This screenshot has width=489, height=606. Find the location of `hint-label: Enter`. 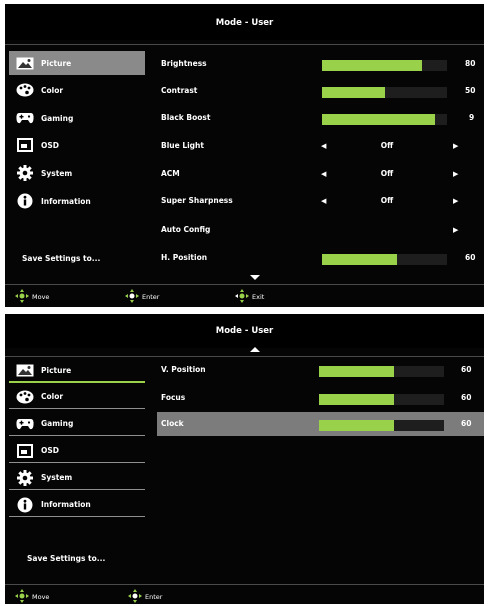

hint-label: Enter is located at coordinates (154, 597).